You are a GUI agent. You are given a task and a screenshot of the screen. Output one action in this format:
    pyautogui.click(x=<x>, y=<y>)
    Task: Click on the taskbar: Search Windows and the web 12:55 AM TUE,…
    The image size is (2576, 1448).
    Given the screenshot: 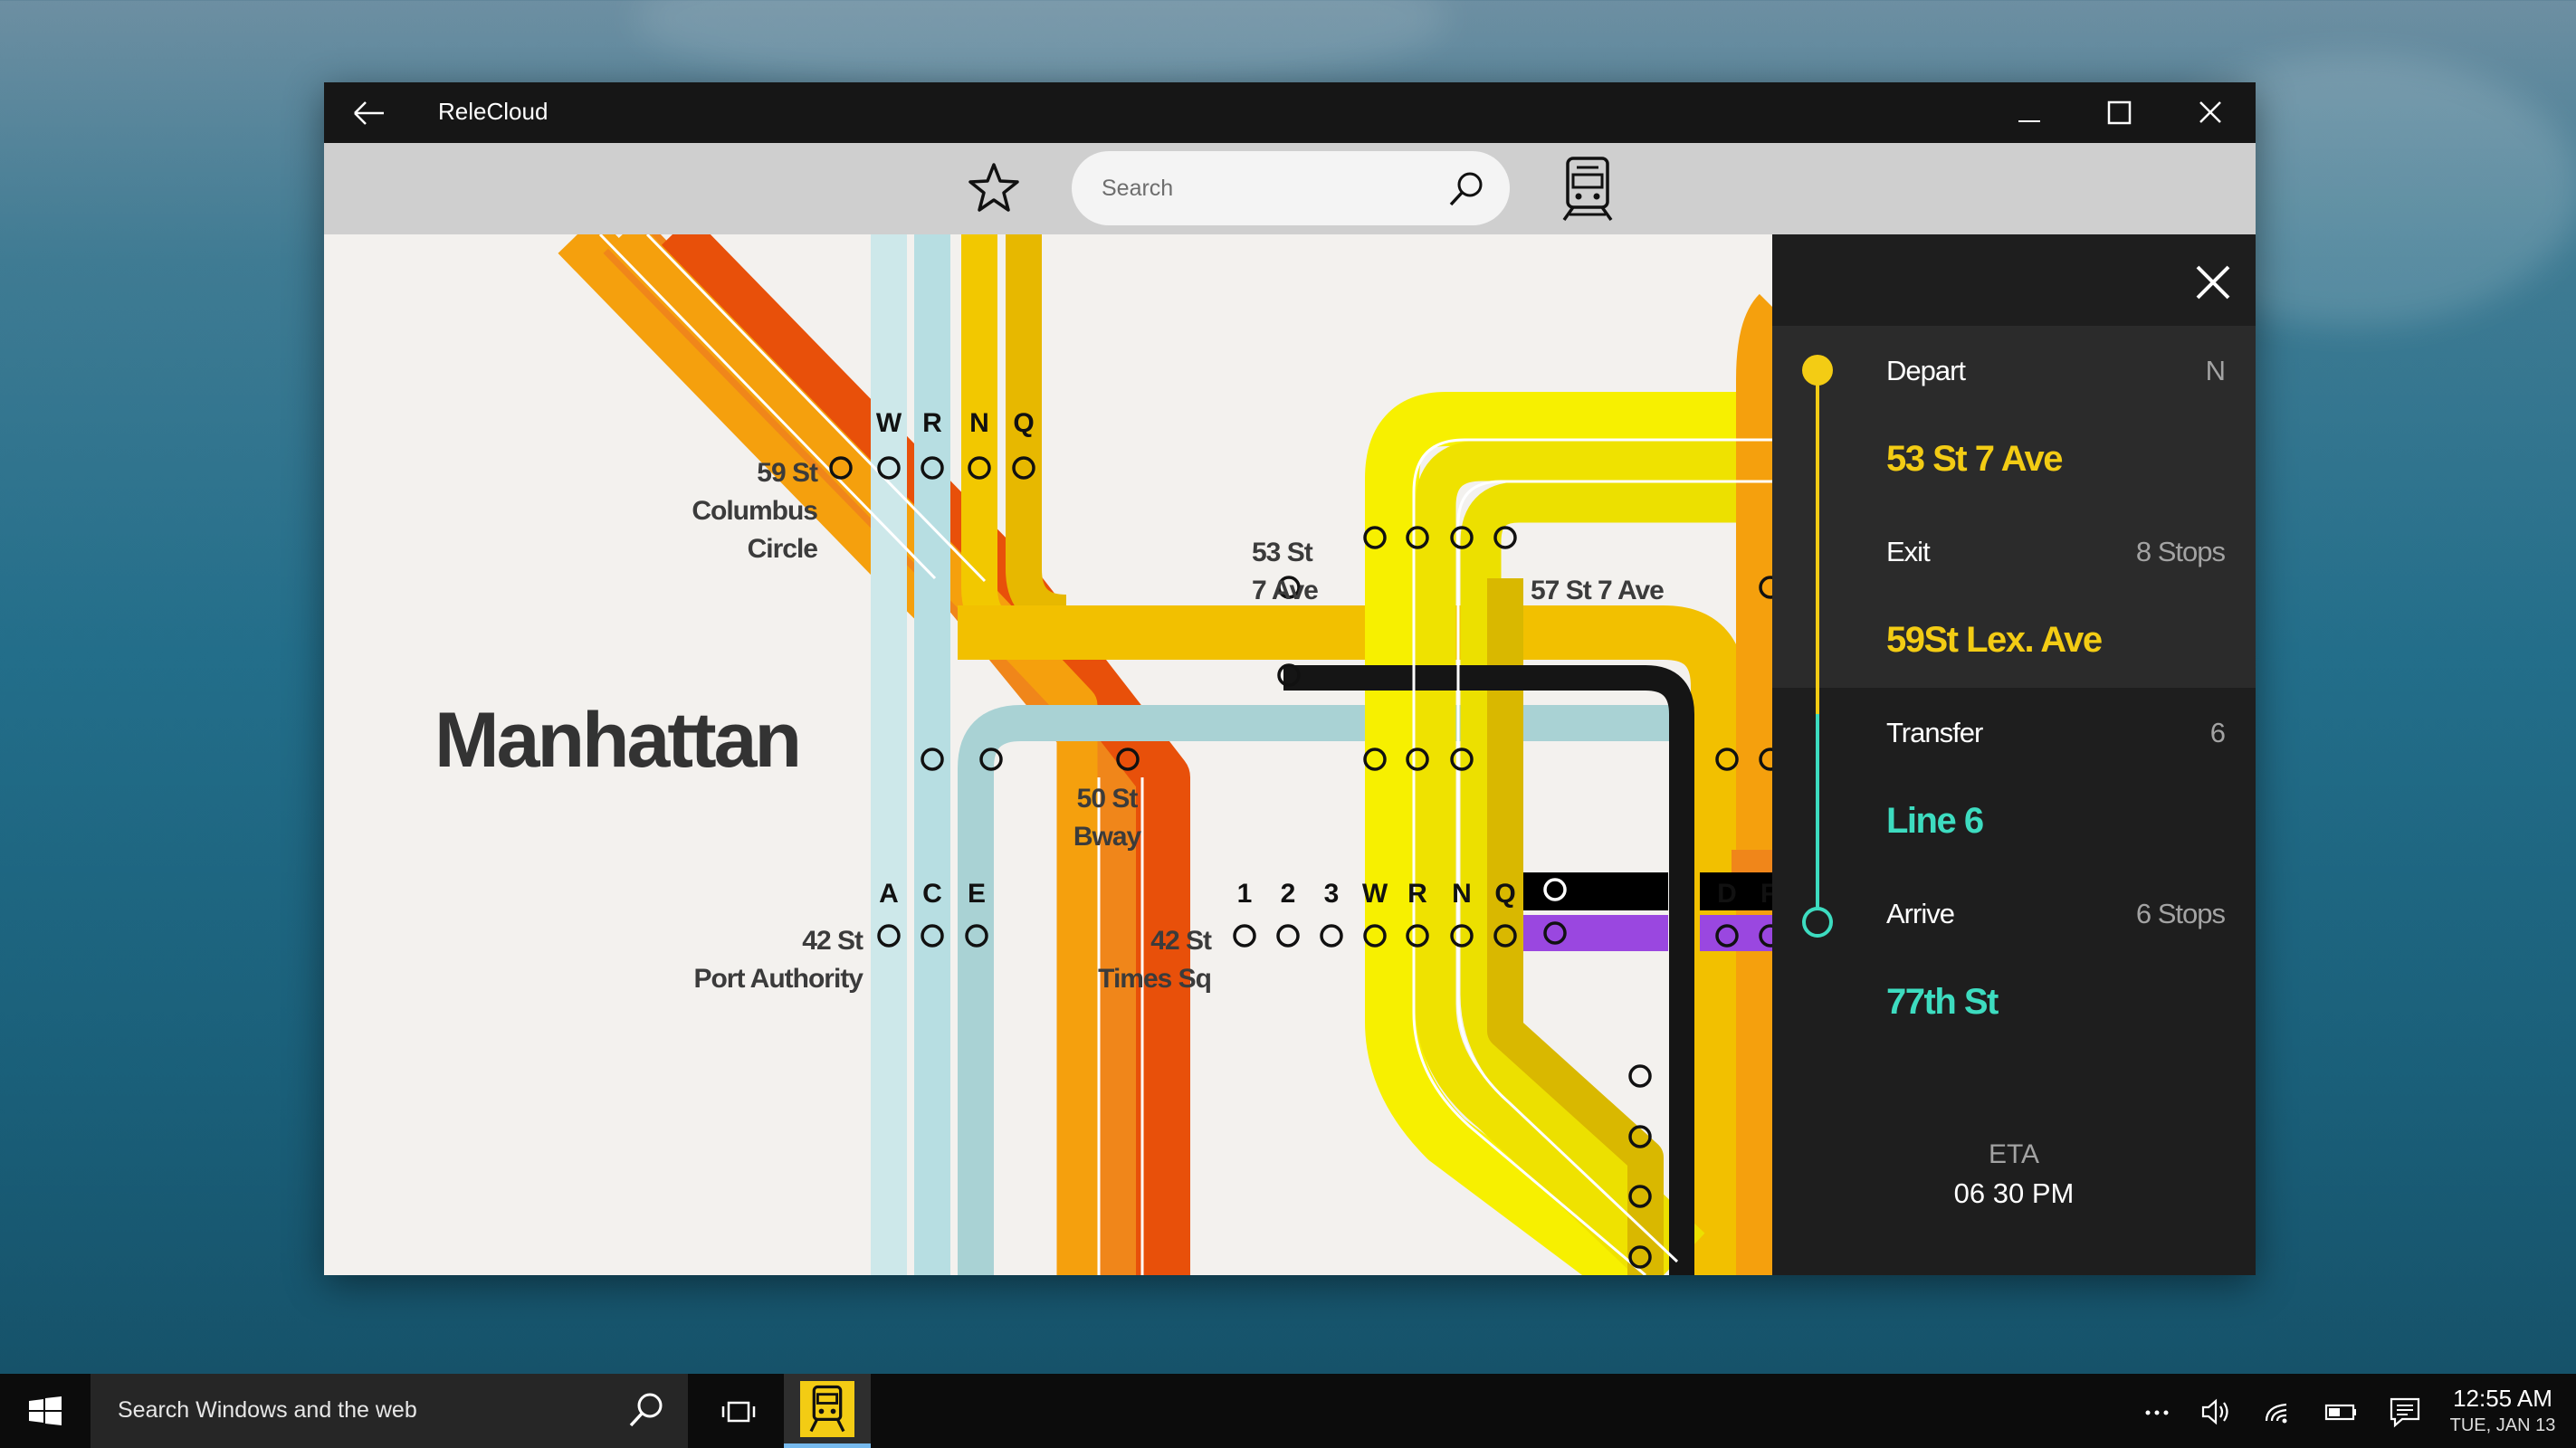 What is the action you would take?
    pyautogui.click(x=1288, y=1411)
    